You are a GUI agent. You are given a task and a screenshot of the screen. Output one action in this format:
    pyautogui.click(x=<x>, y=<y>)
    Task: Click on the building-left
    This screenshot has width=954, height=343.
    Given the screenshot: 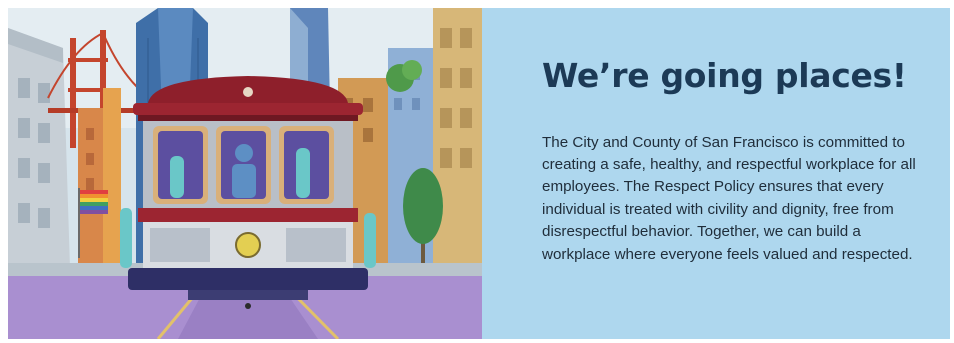 What is the action you would take?
    pyautogui.click(x=39, y=150)
    